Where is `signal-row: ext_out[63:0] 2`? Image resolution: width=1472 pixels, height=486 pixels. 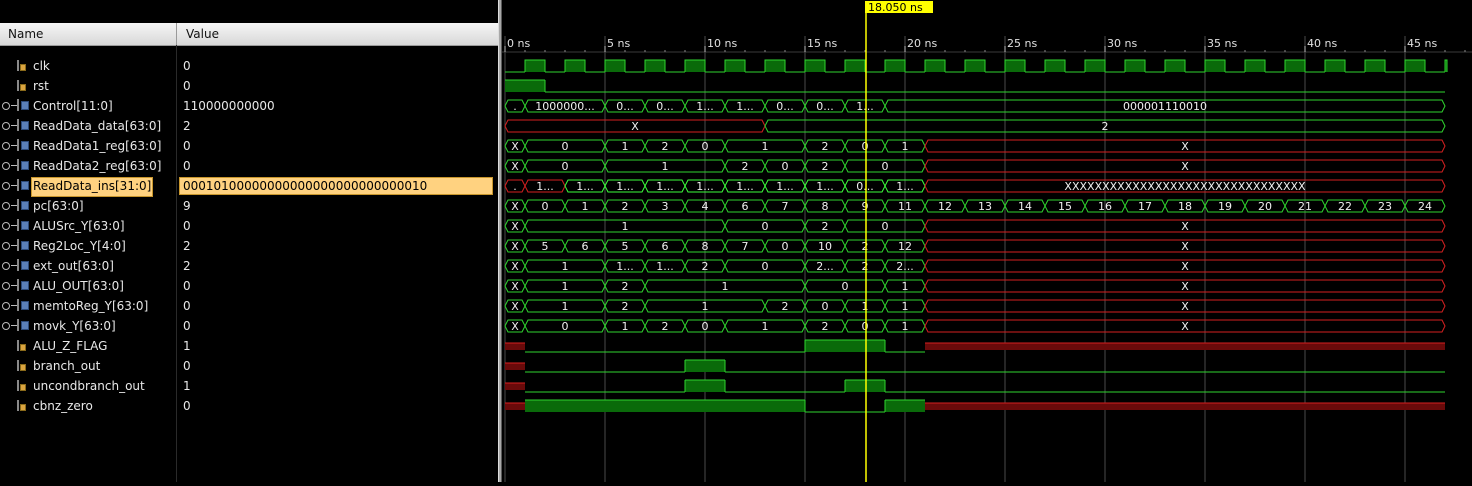
signal-row: ext_out[63:0] 2 is located at coordinates (249, 266).